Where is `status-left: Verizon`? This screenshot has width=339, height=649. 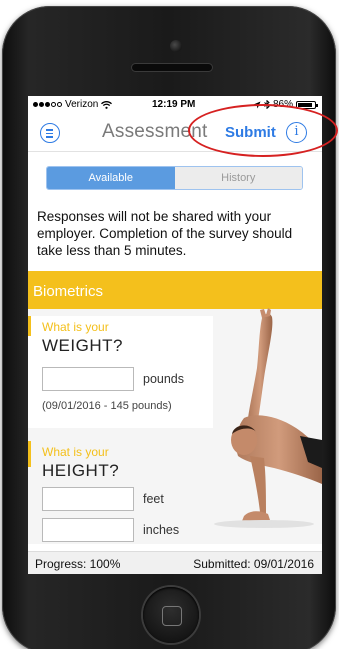
status-left: Verizon is located at coordinates (73, 104).